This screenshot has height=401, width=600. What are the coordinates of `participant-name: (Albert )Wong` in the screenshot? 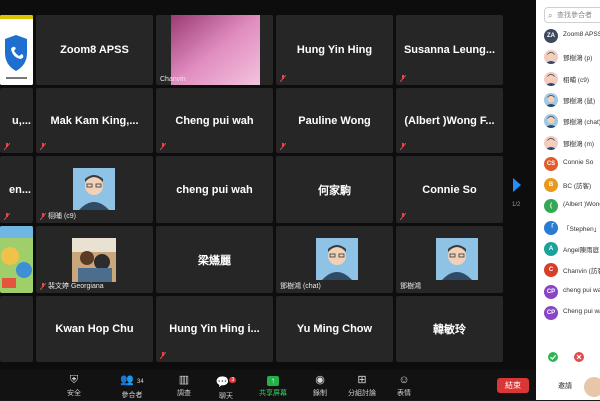 It's located at (581, 205).